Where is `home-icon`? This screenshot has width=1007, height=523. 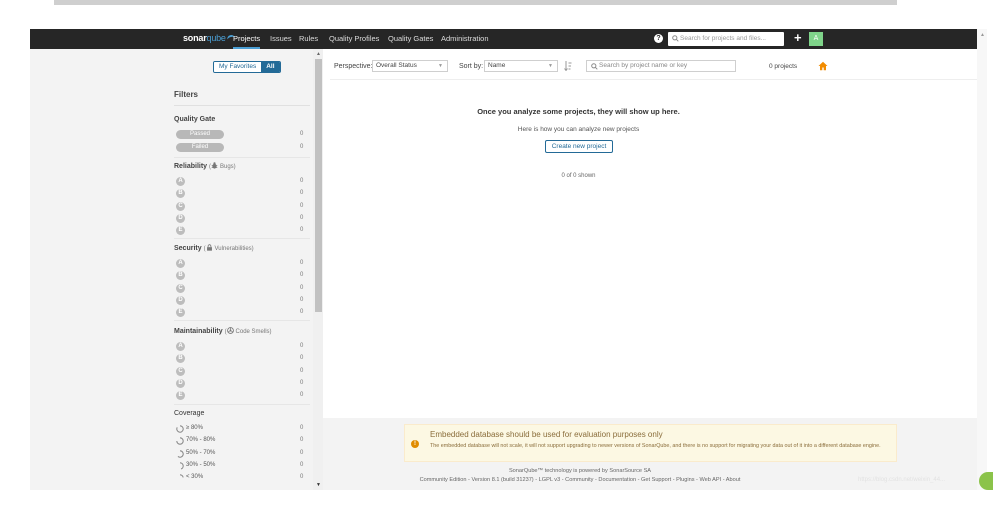 home-icon is located at coordinates (823, 66).